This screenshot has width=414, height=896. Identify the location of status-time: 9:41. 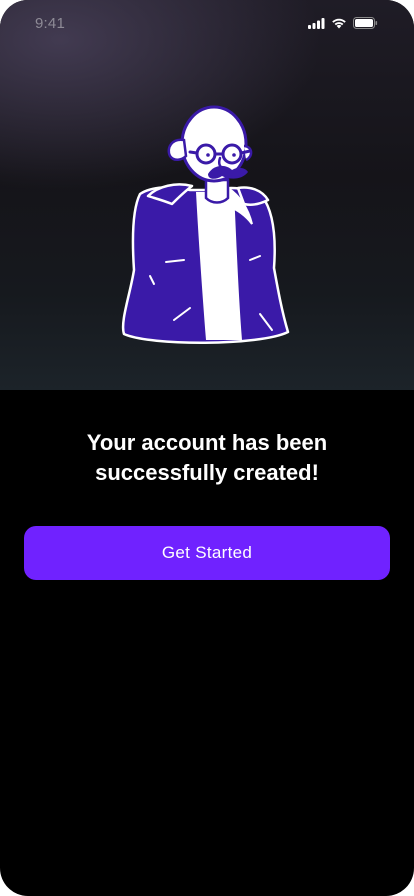
(50, 23).